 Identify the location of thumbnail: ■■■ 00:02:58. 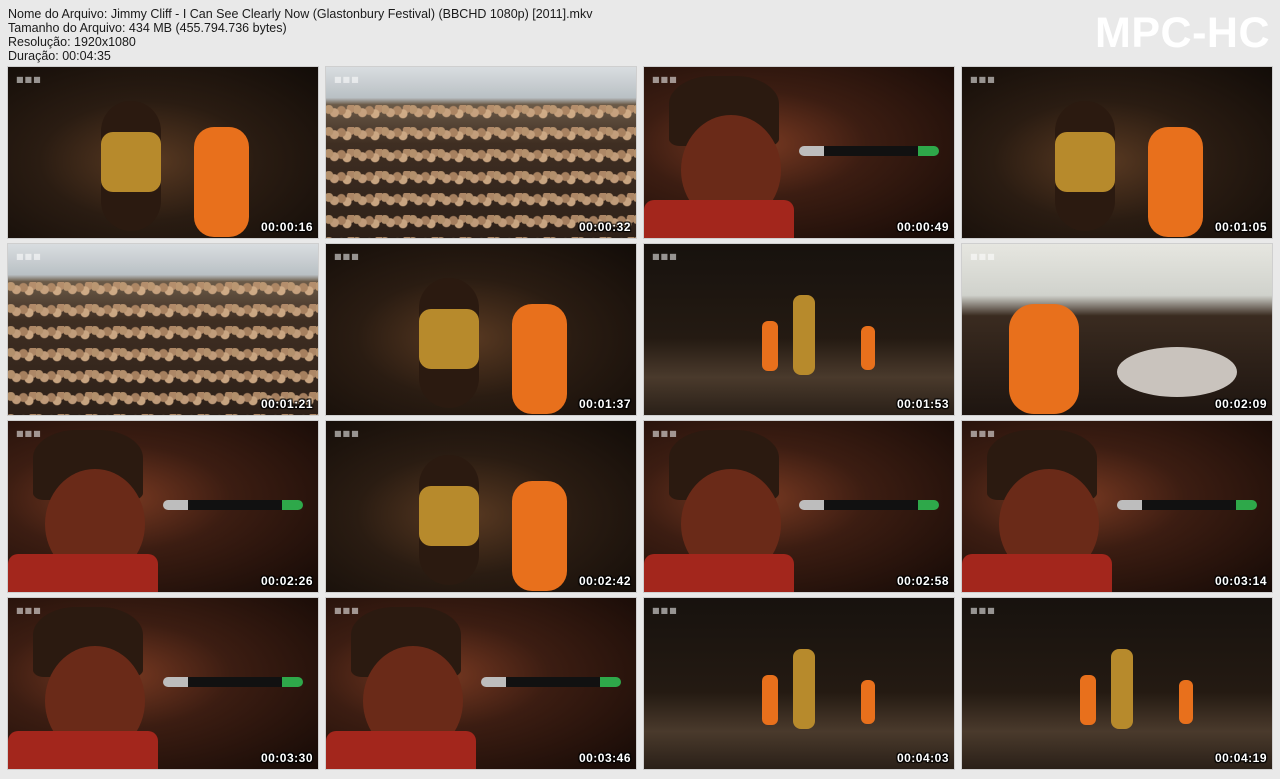
(799, 506).